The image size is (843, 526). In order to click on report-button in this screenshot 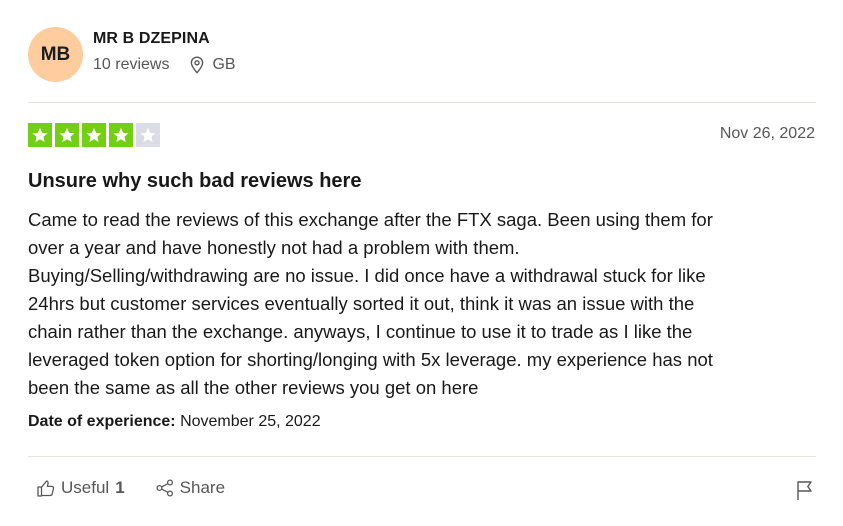, I will do `click(805, 492)`.